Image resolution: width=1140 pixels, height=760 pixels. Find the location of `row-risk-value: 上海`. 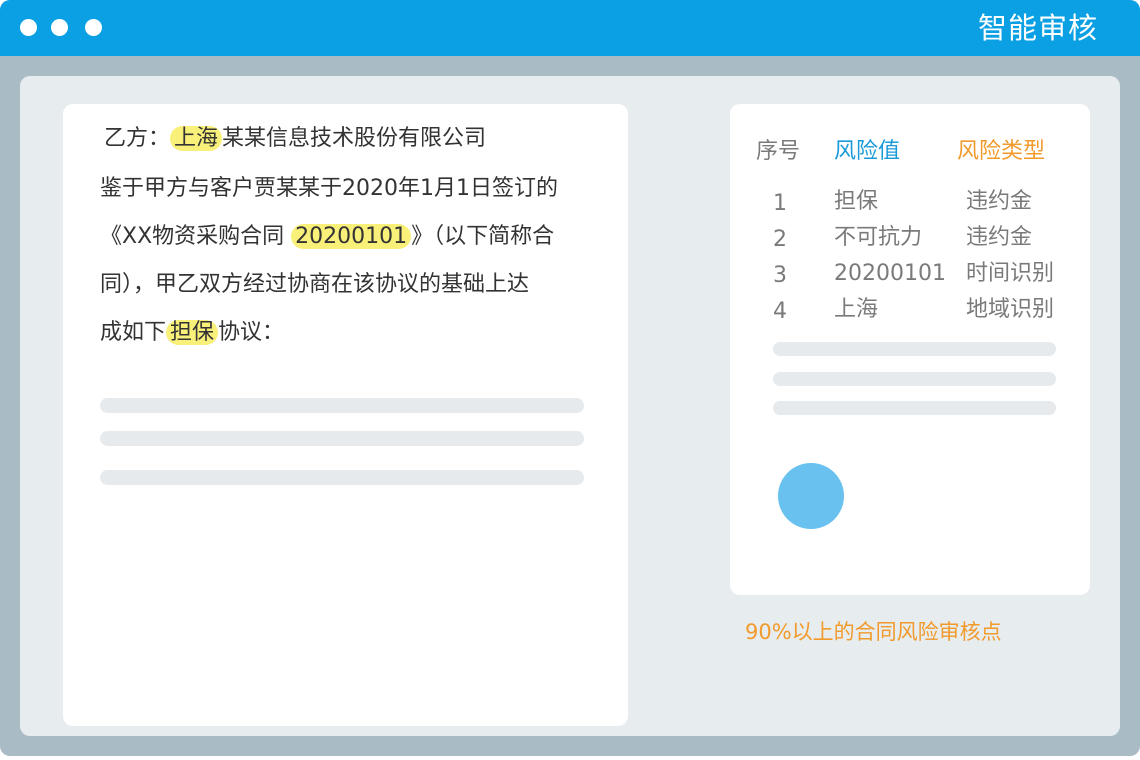

row-risk-value: 上海 is located at coordinates (856, 309).